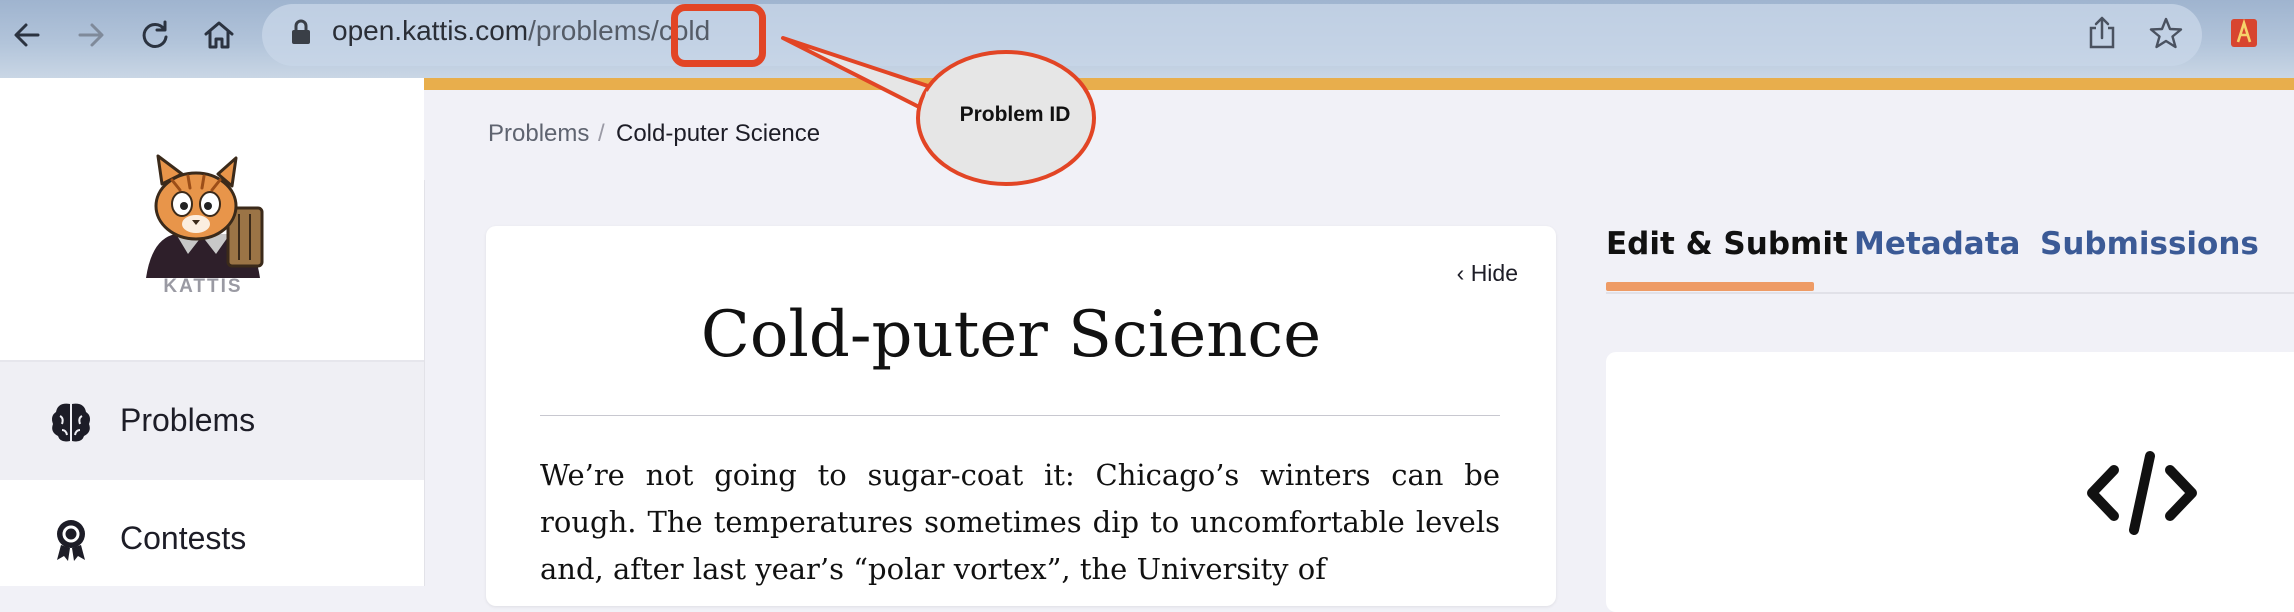 The image size is (2294, 612). Describe the element at coordinates (301, 32) in the screenshot. I see `lock-icon` at that location.